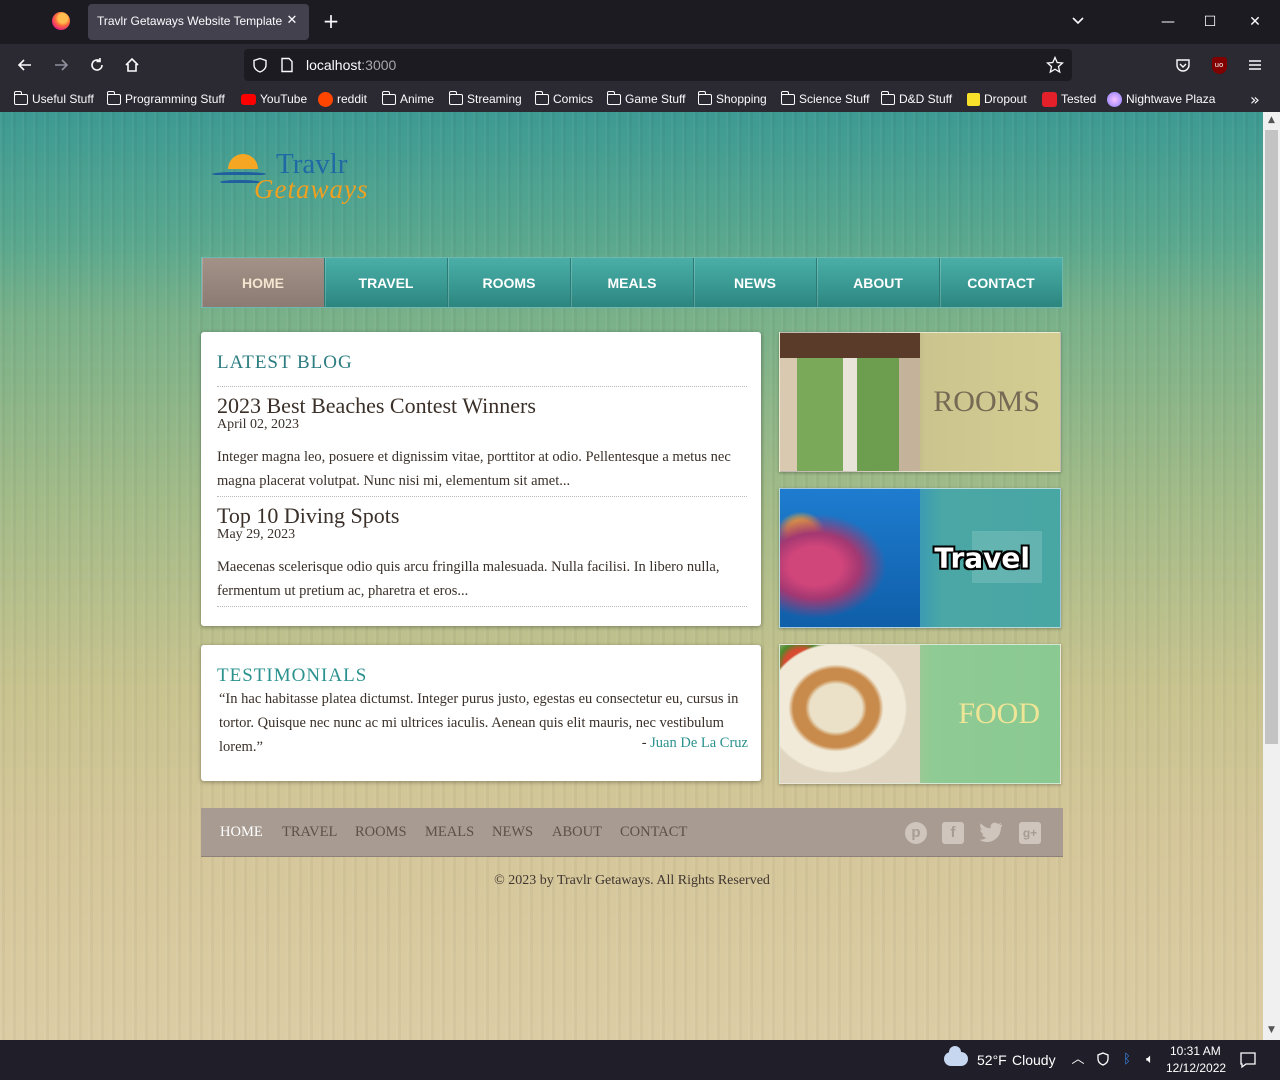 The width and height of the screenshot is (1280, 1080). What do you see at coordinates (986, 401) in the screenshot?
I see `rooms-tile-label: ROOMS` at bounding box center [986, 401].